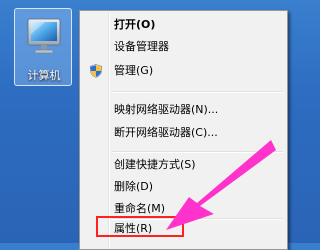 Image resolution: width=320 pixels, height=250 pixels. I want to click on computer-desktop-icon: 计算机, so click(43, 47).